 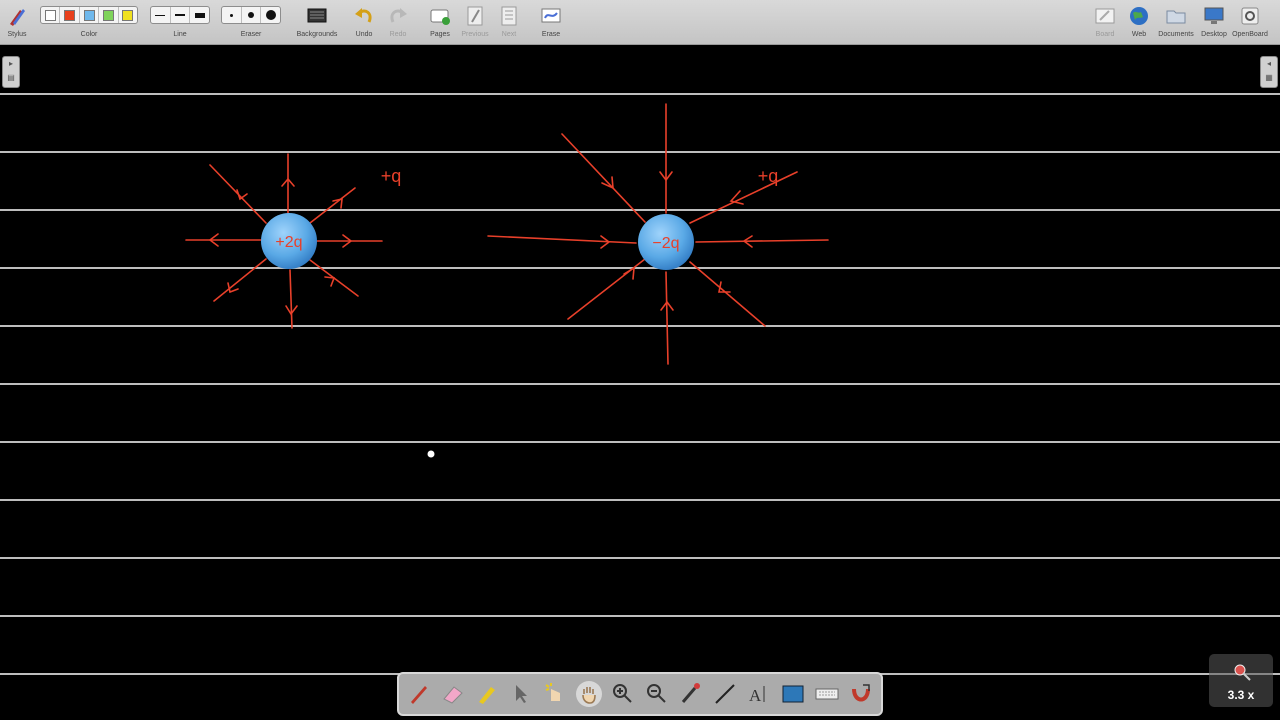 I want to click on highlighter-icon, so click(x=487, y=694).